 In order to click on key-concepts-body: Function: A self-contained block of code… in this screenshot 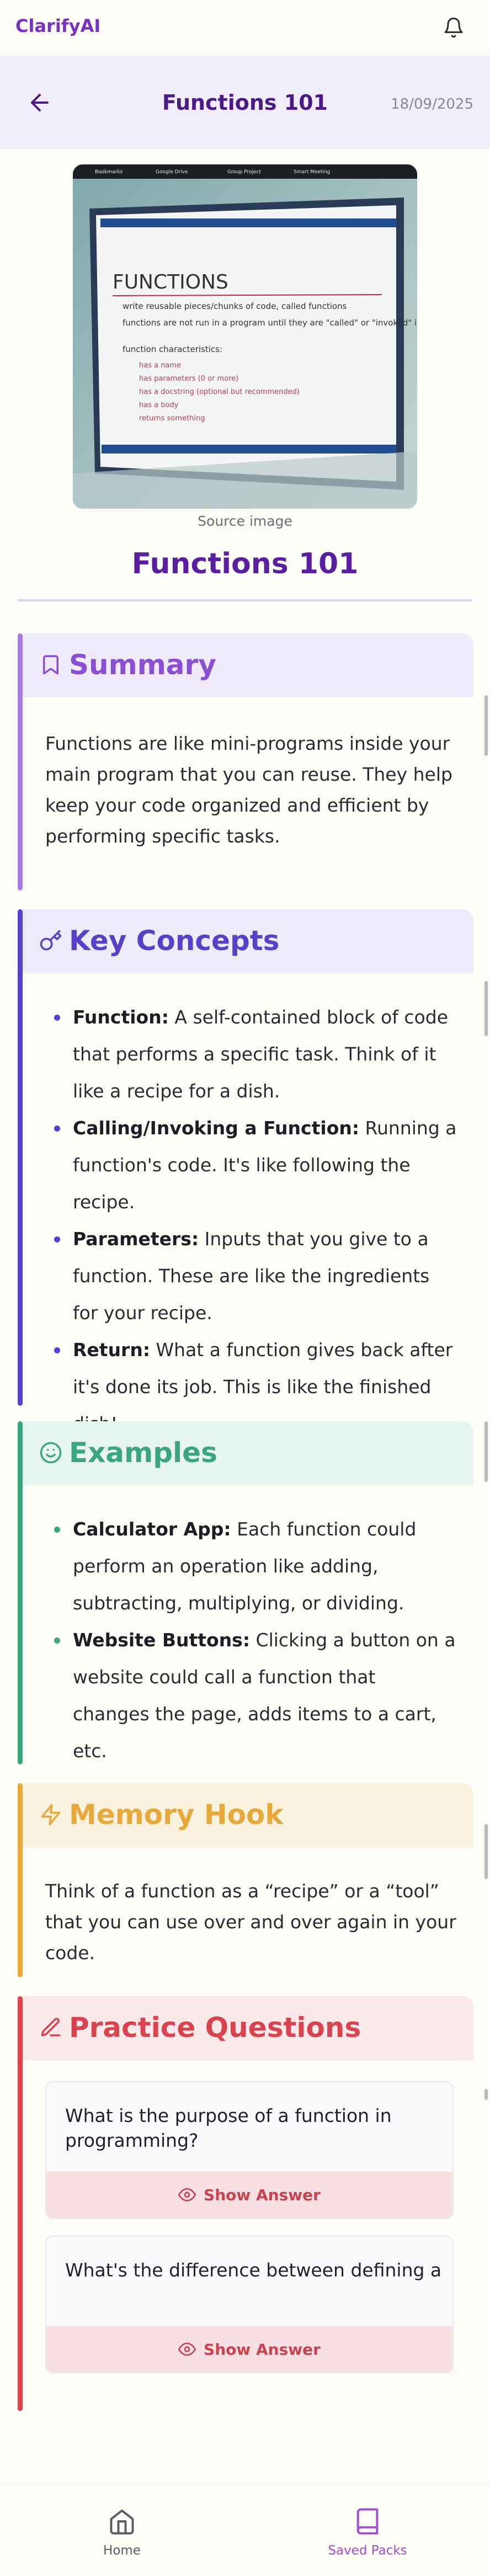, I will do `click(254, 1220)`.